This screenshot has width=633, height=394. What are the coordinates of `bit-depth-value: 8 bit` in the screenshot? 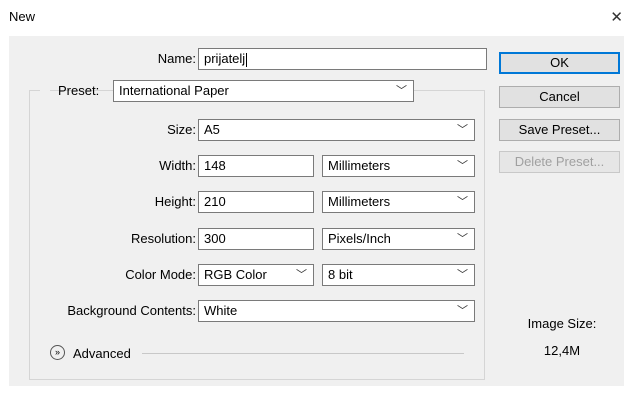 It's located at (340, 274).